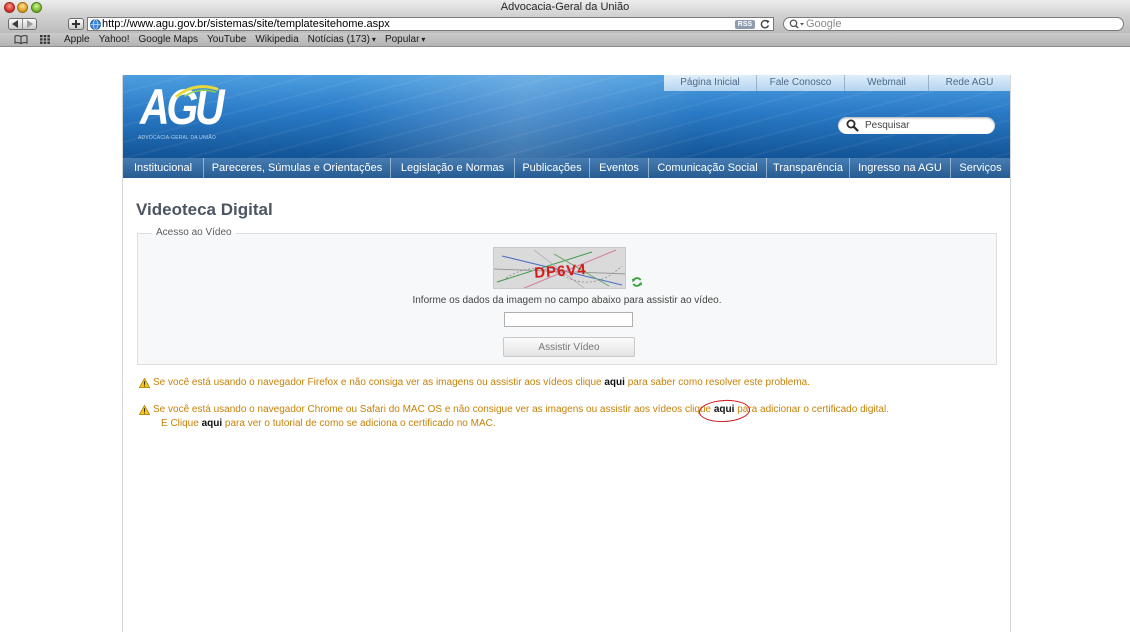 This screenshot has height=632, width=1130. Describe the element at coordinates (296, 168) in the screenshot. I see `nav-pareceres: Pareceres, Súmulas e Orientações` at that location.